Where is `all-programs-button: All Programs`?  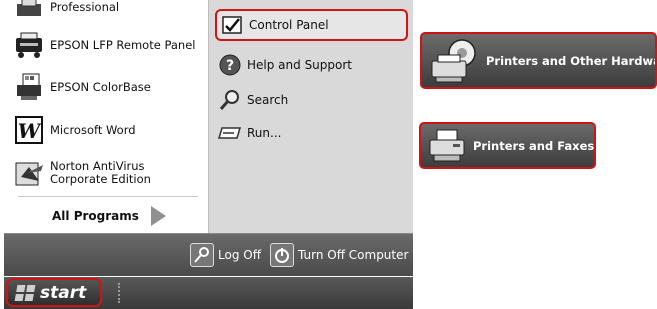 all-programs-button: All Programs is located at coordinates (109, 216).